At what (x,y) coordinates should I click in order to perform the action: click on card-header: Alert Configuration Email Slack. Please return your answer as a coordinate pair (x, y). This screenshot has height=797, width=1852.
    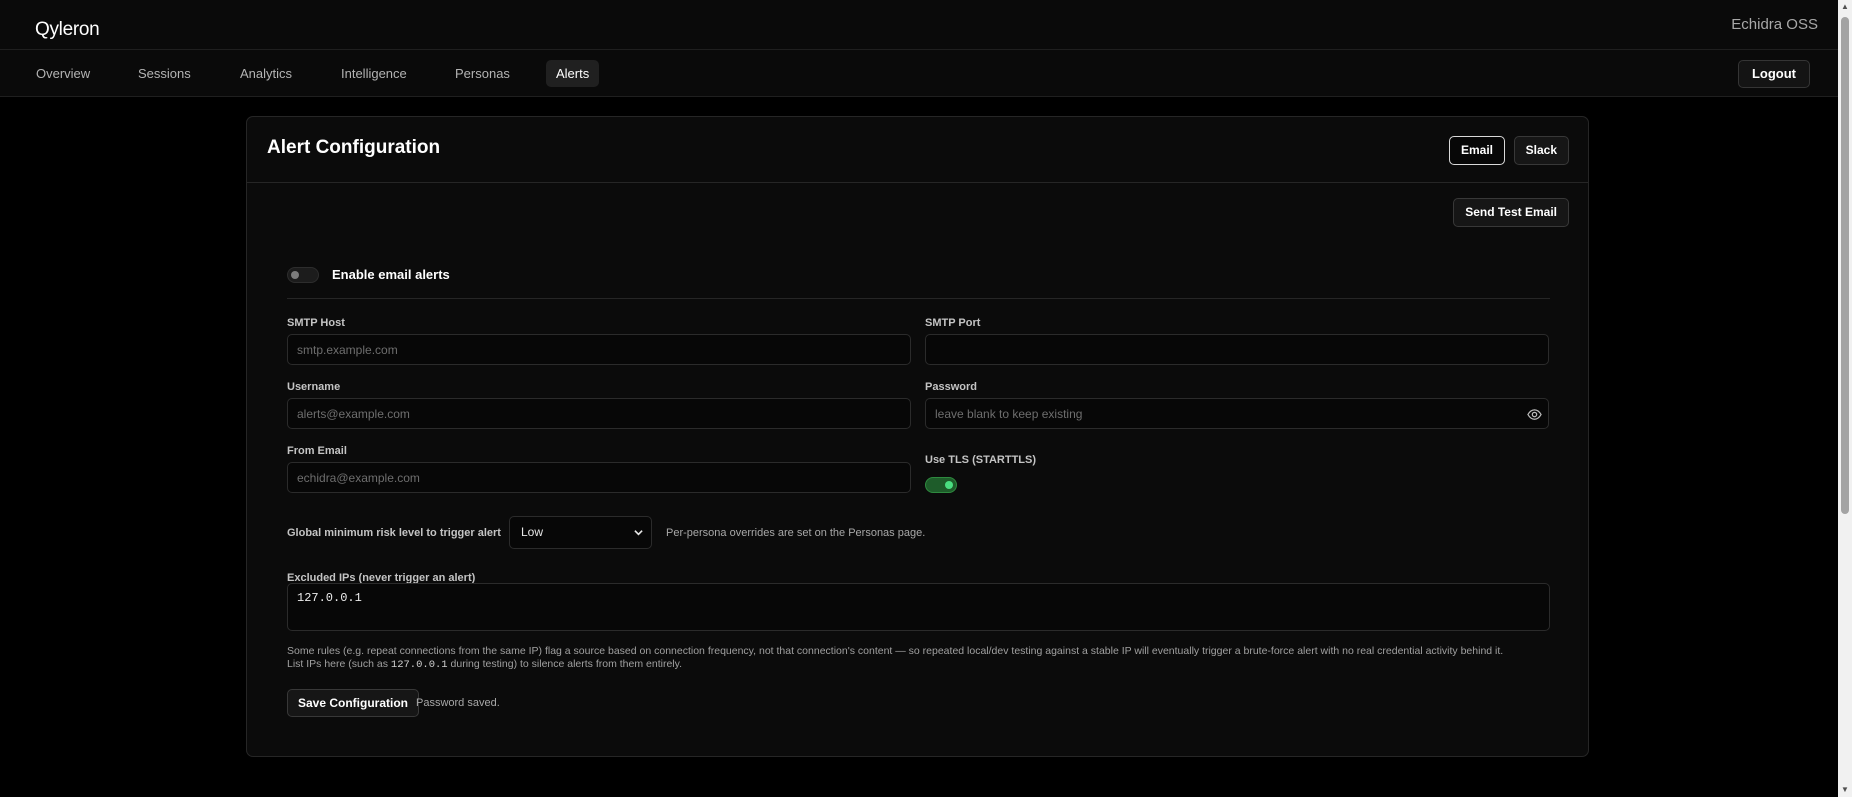
    Looking at the image, I should click on (917, 150).